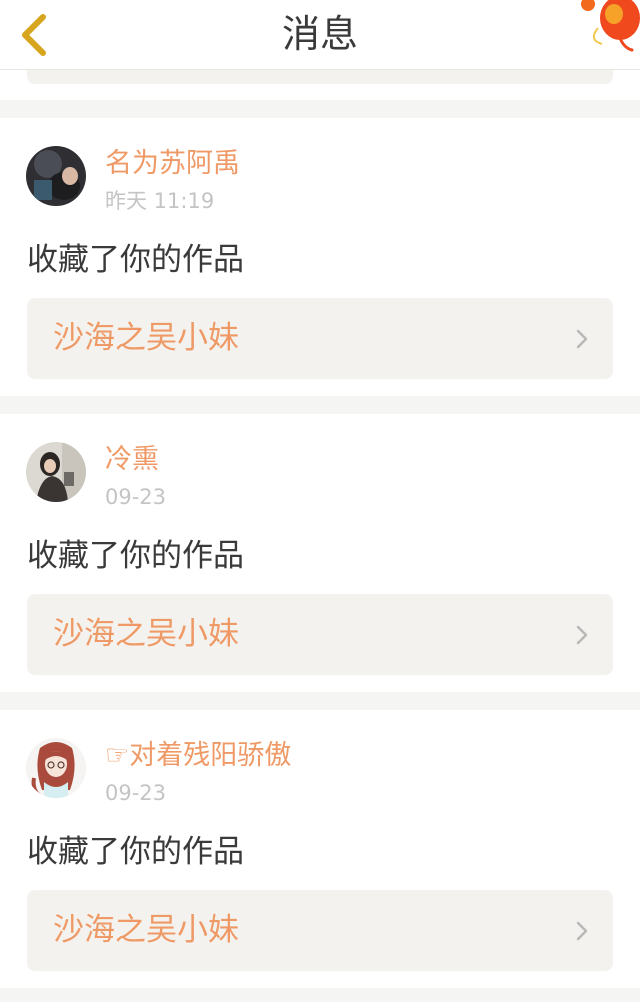  Describe the element at coordinates (320, 85) in the screenshot. I see `previous-card-stub` at that location.